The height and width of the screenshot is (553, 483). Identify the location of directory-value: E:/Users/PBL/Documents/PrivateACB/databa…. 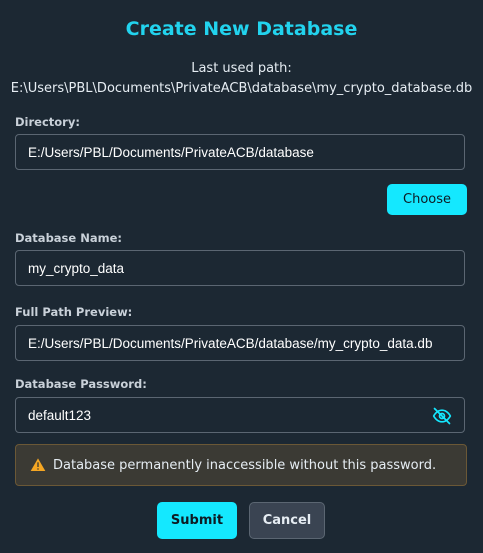
(171, 152).